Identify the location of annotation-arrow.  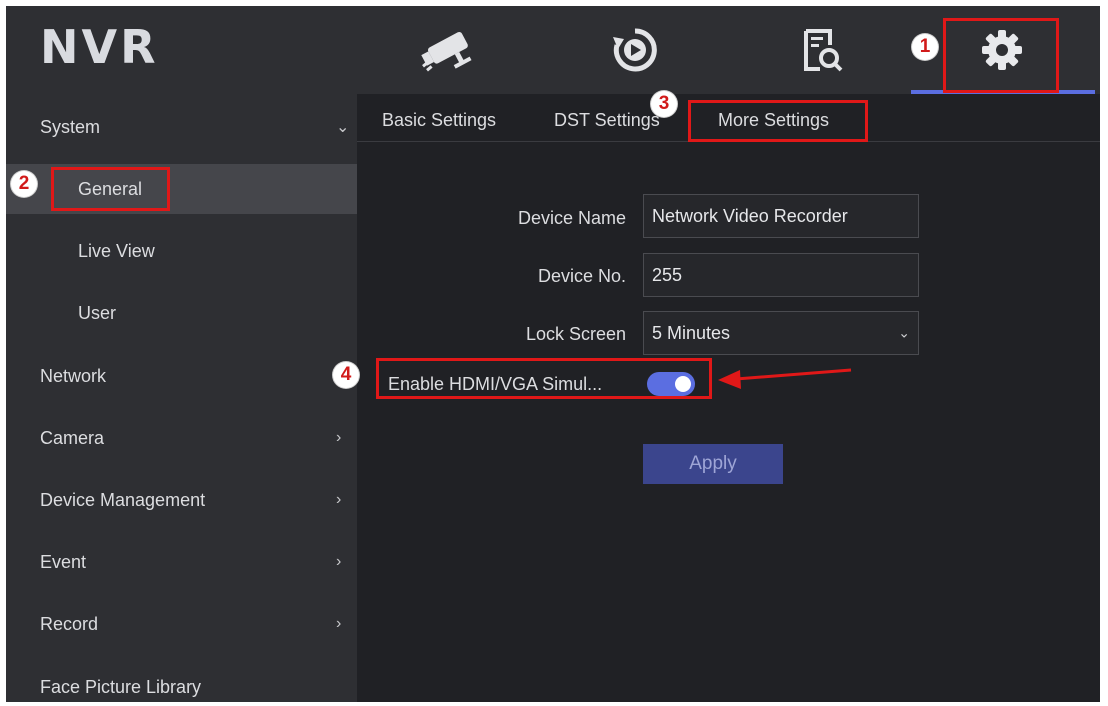
(785, 378).